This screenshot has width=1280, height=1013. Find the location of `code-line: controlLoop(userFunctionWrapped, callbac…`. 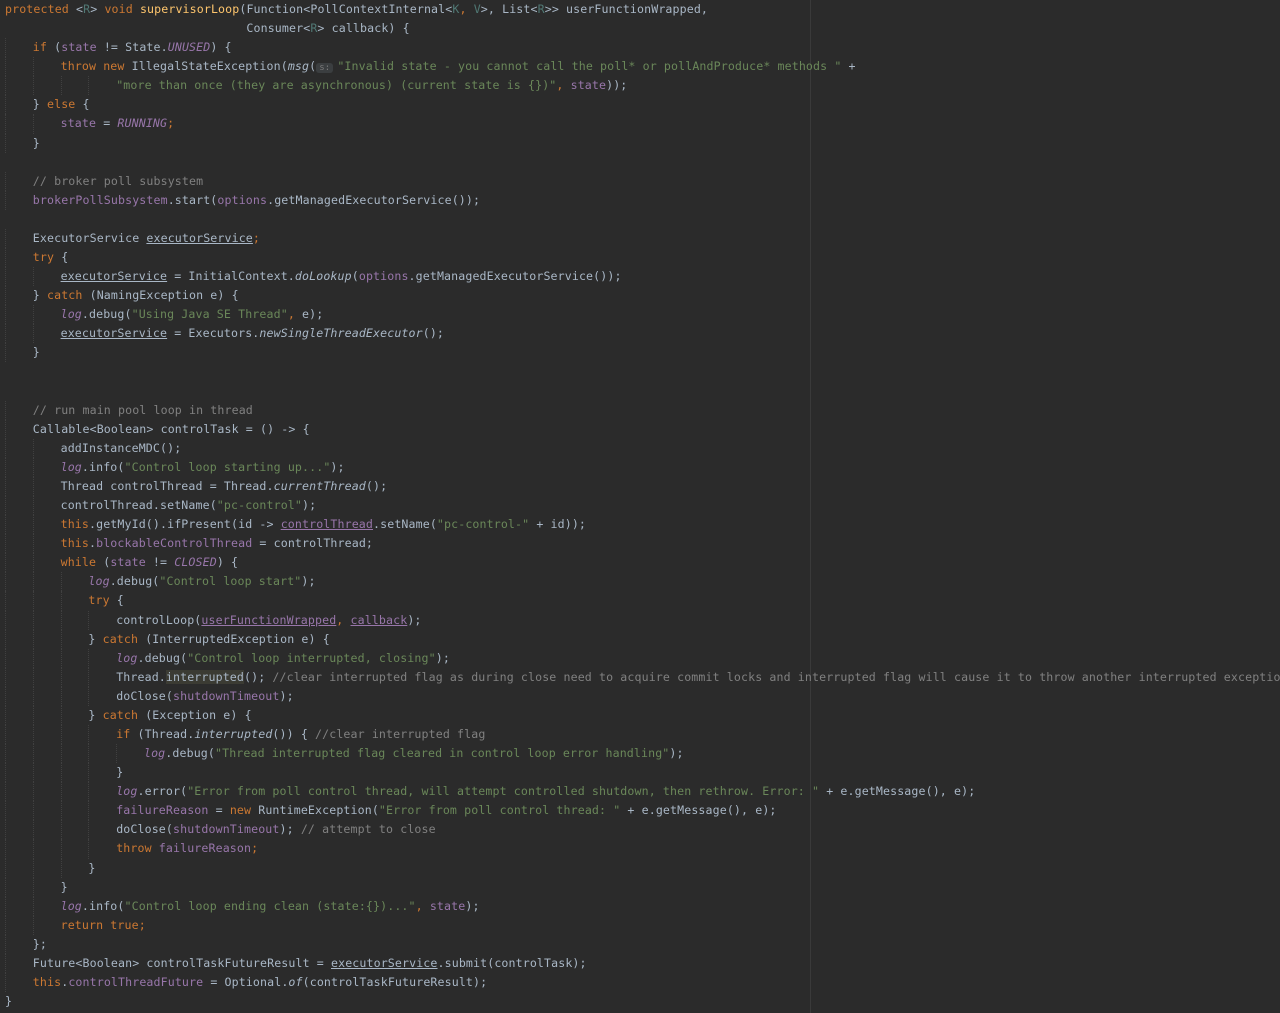

code-line: controlLoop(userFunctionWrapped, callbac… is located at coordinates (640, 620).